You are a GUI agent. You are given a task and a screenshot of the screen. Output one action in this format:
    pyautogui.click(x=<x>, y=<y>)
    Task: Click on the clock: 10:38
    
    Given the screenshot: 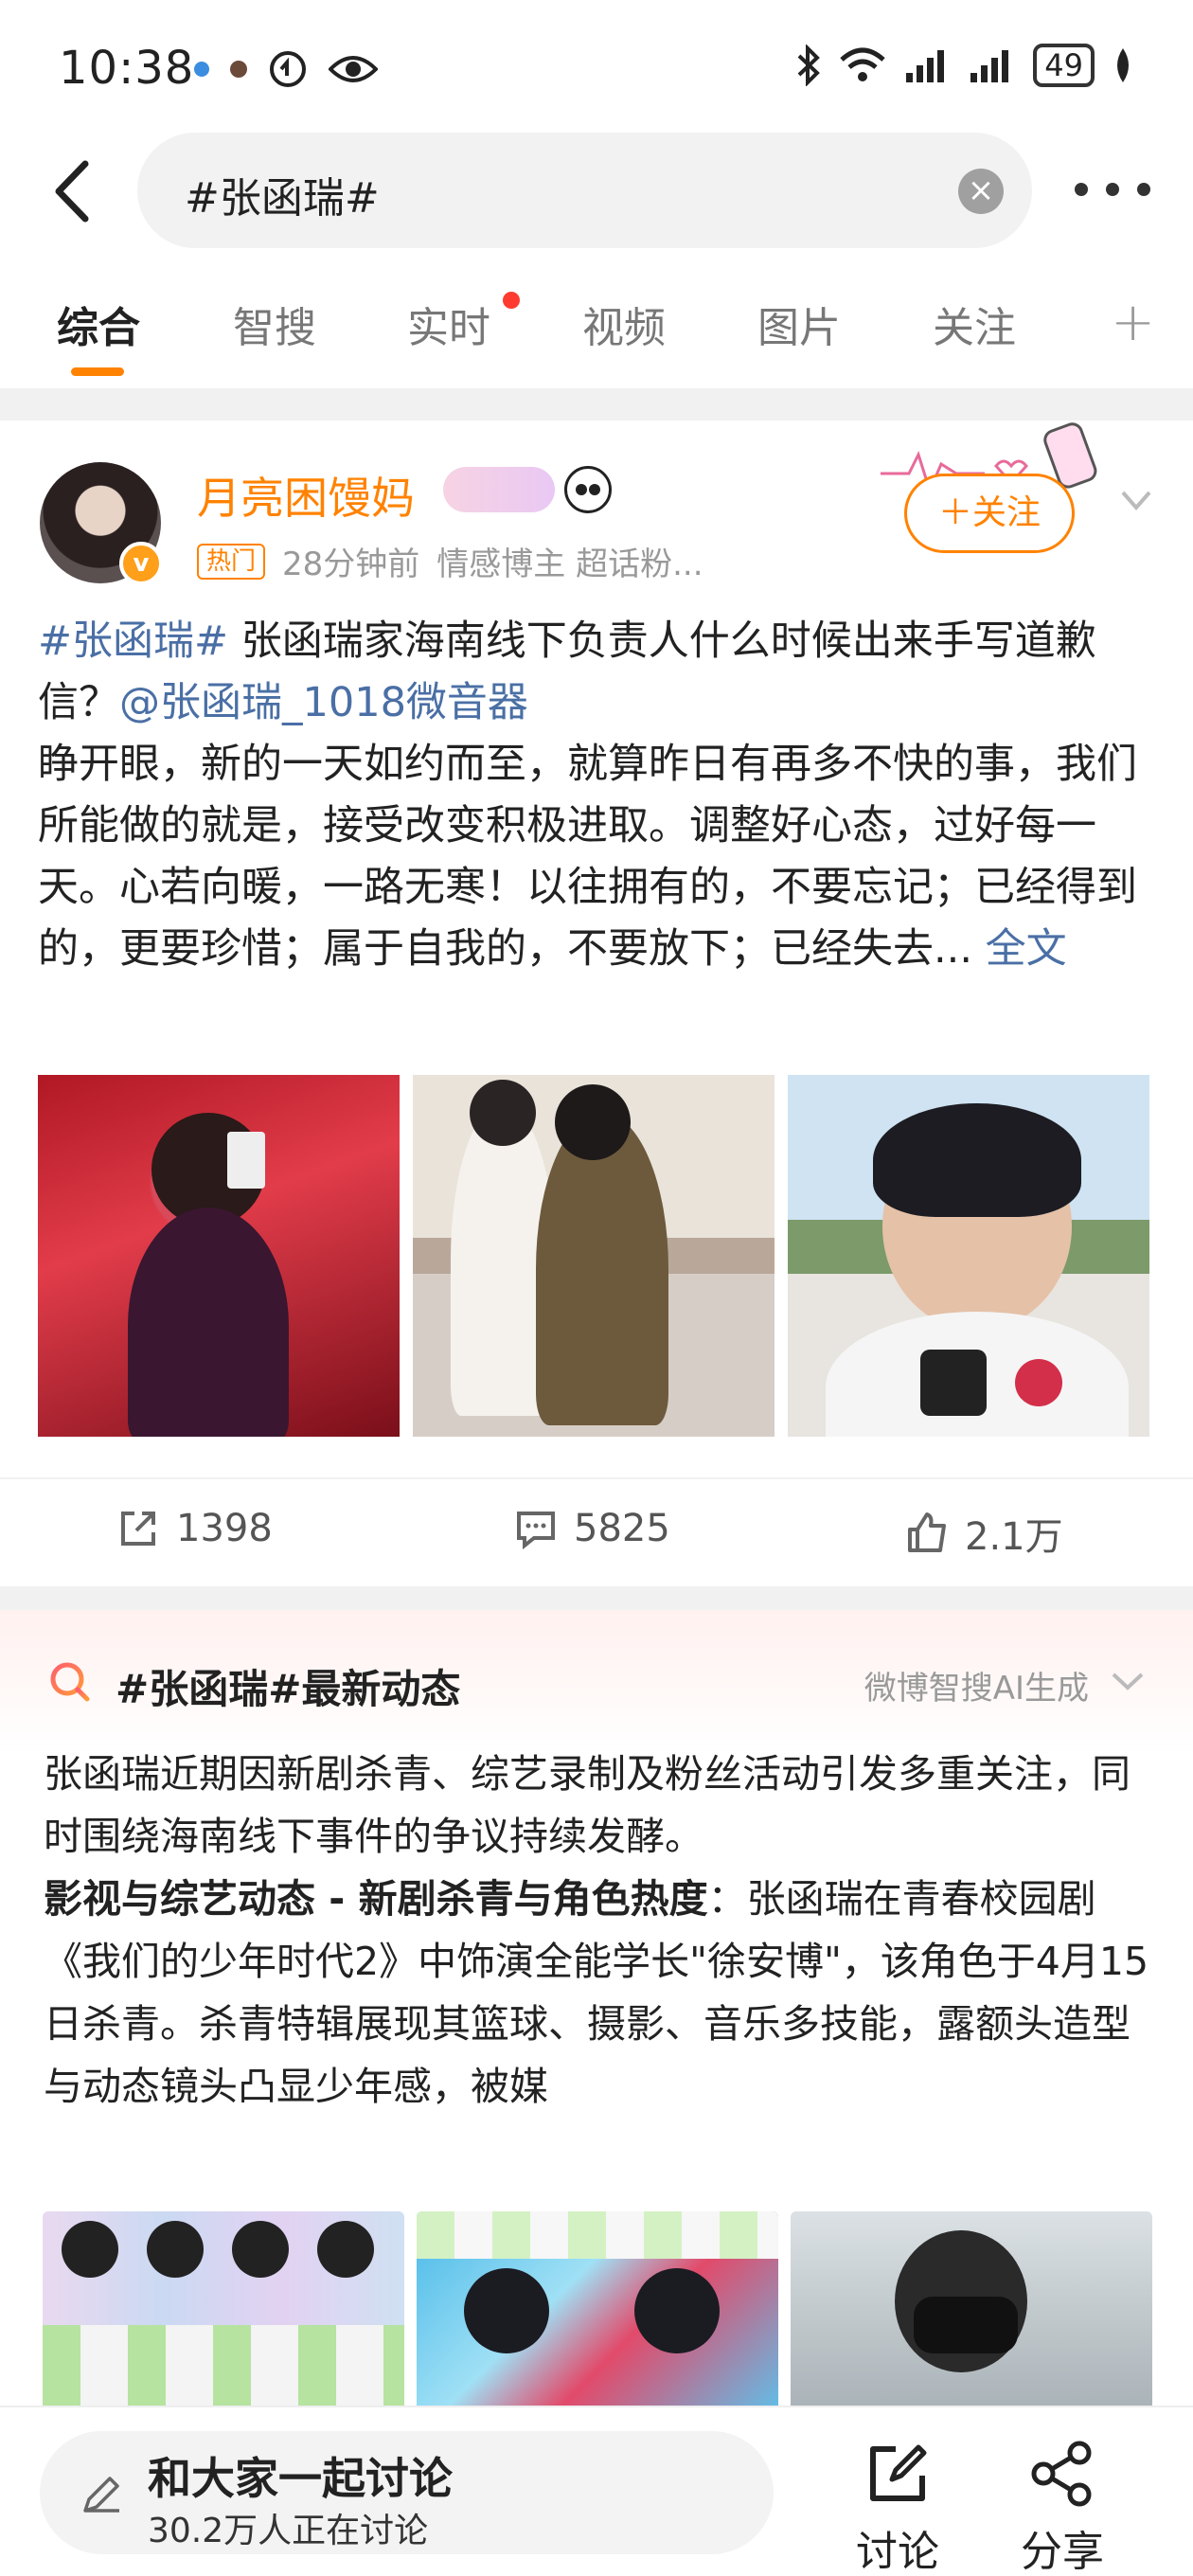 What is the action you would take?
    pyautogui.click(x=127, y=68)
    